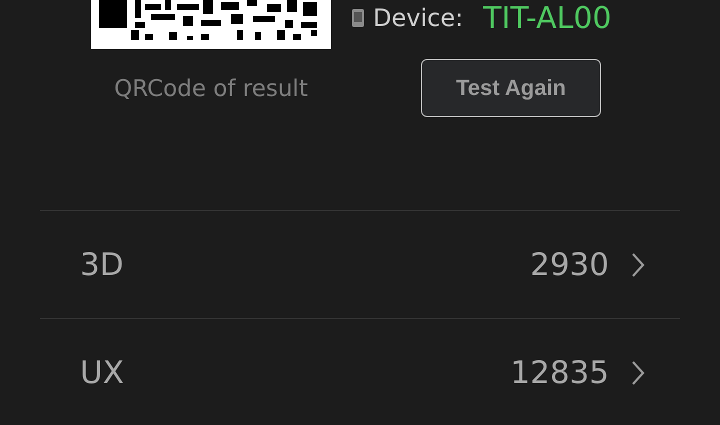 The image size is (720, 425). What do you see at coordinates (102, 264) in the screenshot?
I see `score-name: 3D` at bounding box center [102, 264].